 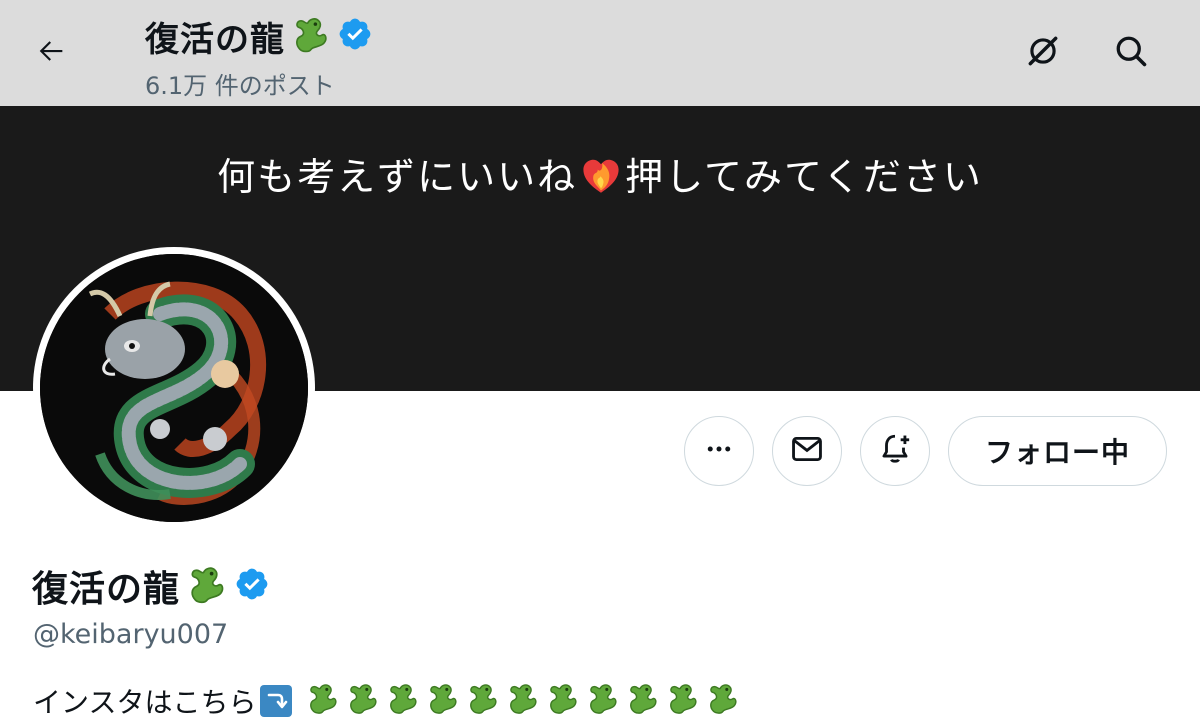 I want to click on profile-handle: @keibaryu007, so click(x=131, y=634).